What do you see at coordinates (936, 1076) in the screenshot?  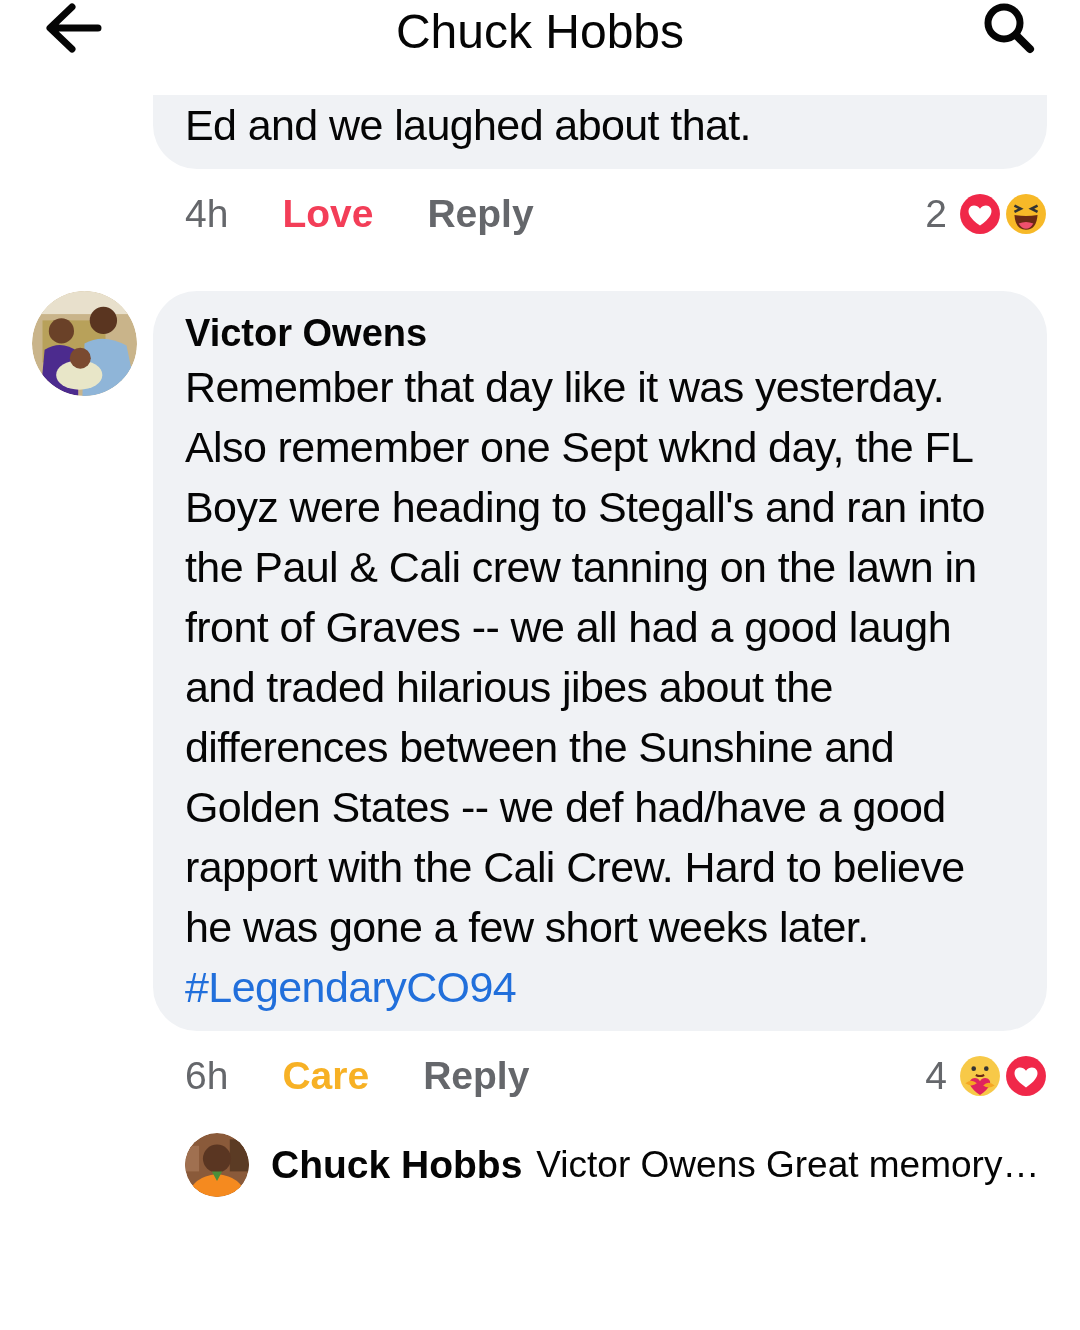 I see `reaction-count: 4` at bounding box center [936, 1076].